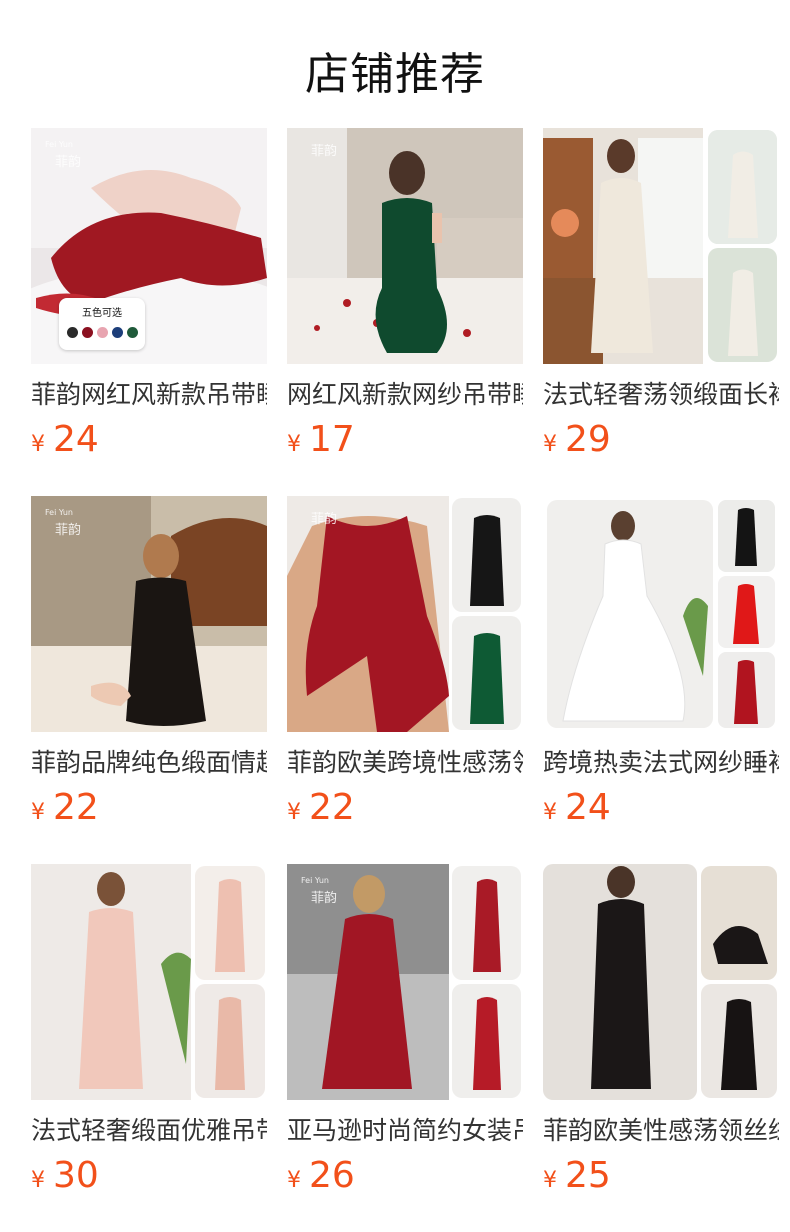 The width and height of the screenshot is (790, 1232). I want to click on product-name: 菲韵欧美跨境性感荡领睡裙, so click(405, 763).